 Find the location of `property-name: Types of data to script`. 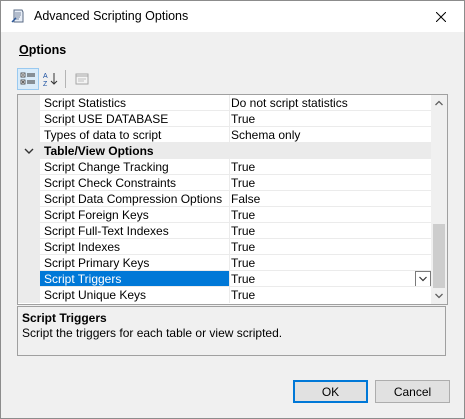

property-name: Types of data to script is located at coordinates (103, 135).